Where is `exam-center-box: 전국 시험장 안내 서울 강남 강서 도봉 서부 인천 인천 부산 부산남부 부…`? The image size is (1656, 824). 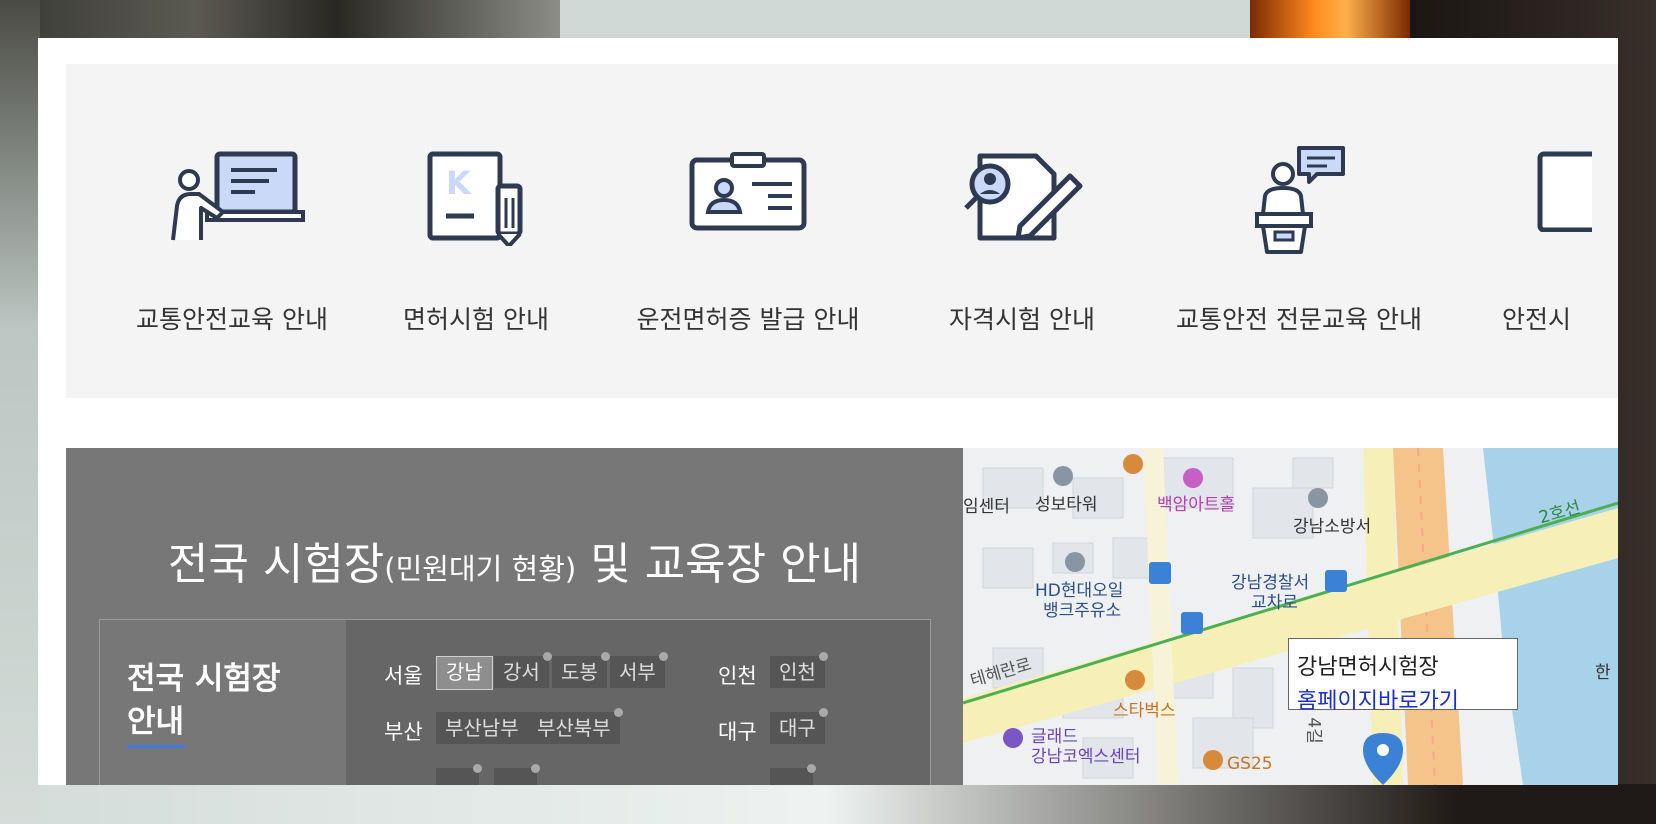 exam-center-box: 전국 시험장 안내 서울 강남 강서 도봉 서부 인천 인천 부산 부산남부 부… is located at coordinates (515, 702).